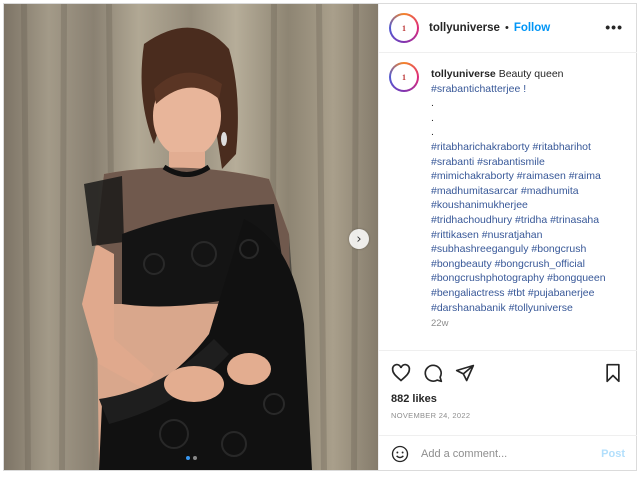  What do you see at coordinates (531, 278) in the screenshot?
I see `hashtag-line: #bongcrushphotography #bongqueen` at bounding box center [531, 278].